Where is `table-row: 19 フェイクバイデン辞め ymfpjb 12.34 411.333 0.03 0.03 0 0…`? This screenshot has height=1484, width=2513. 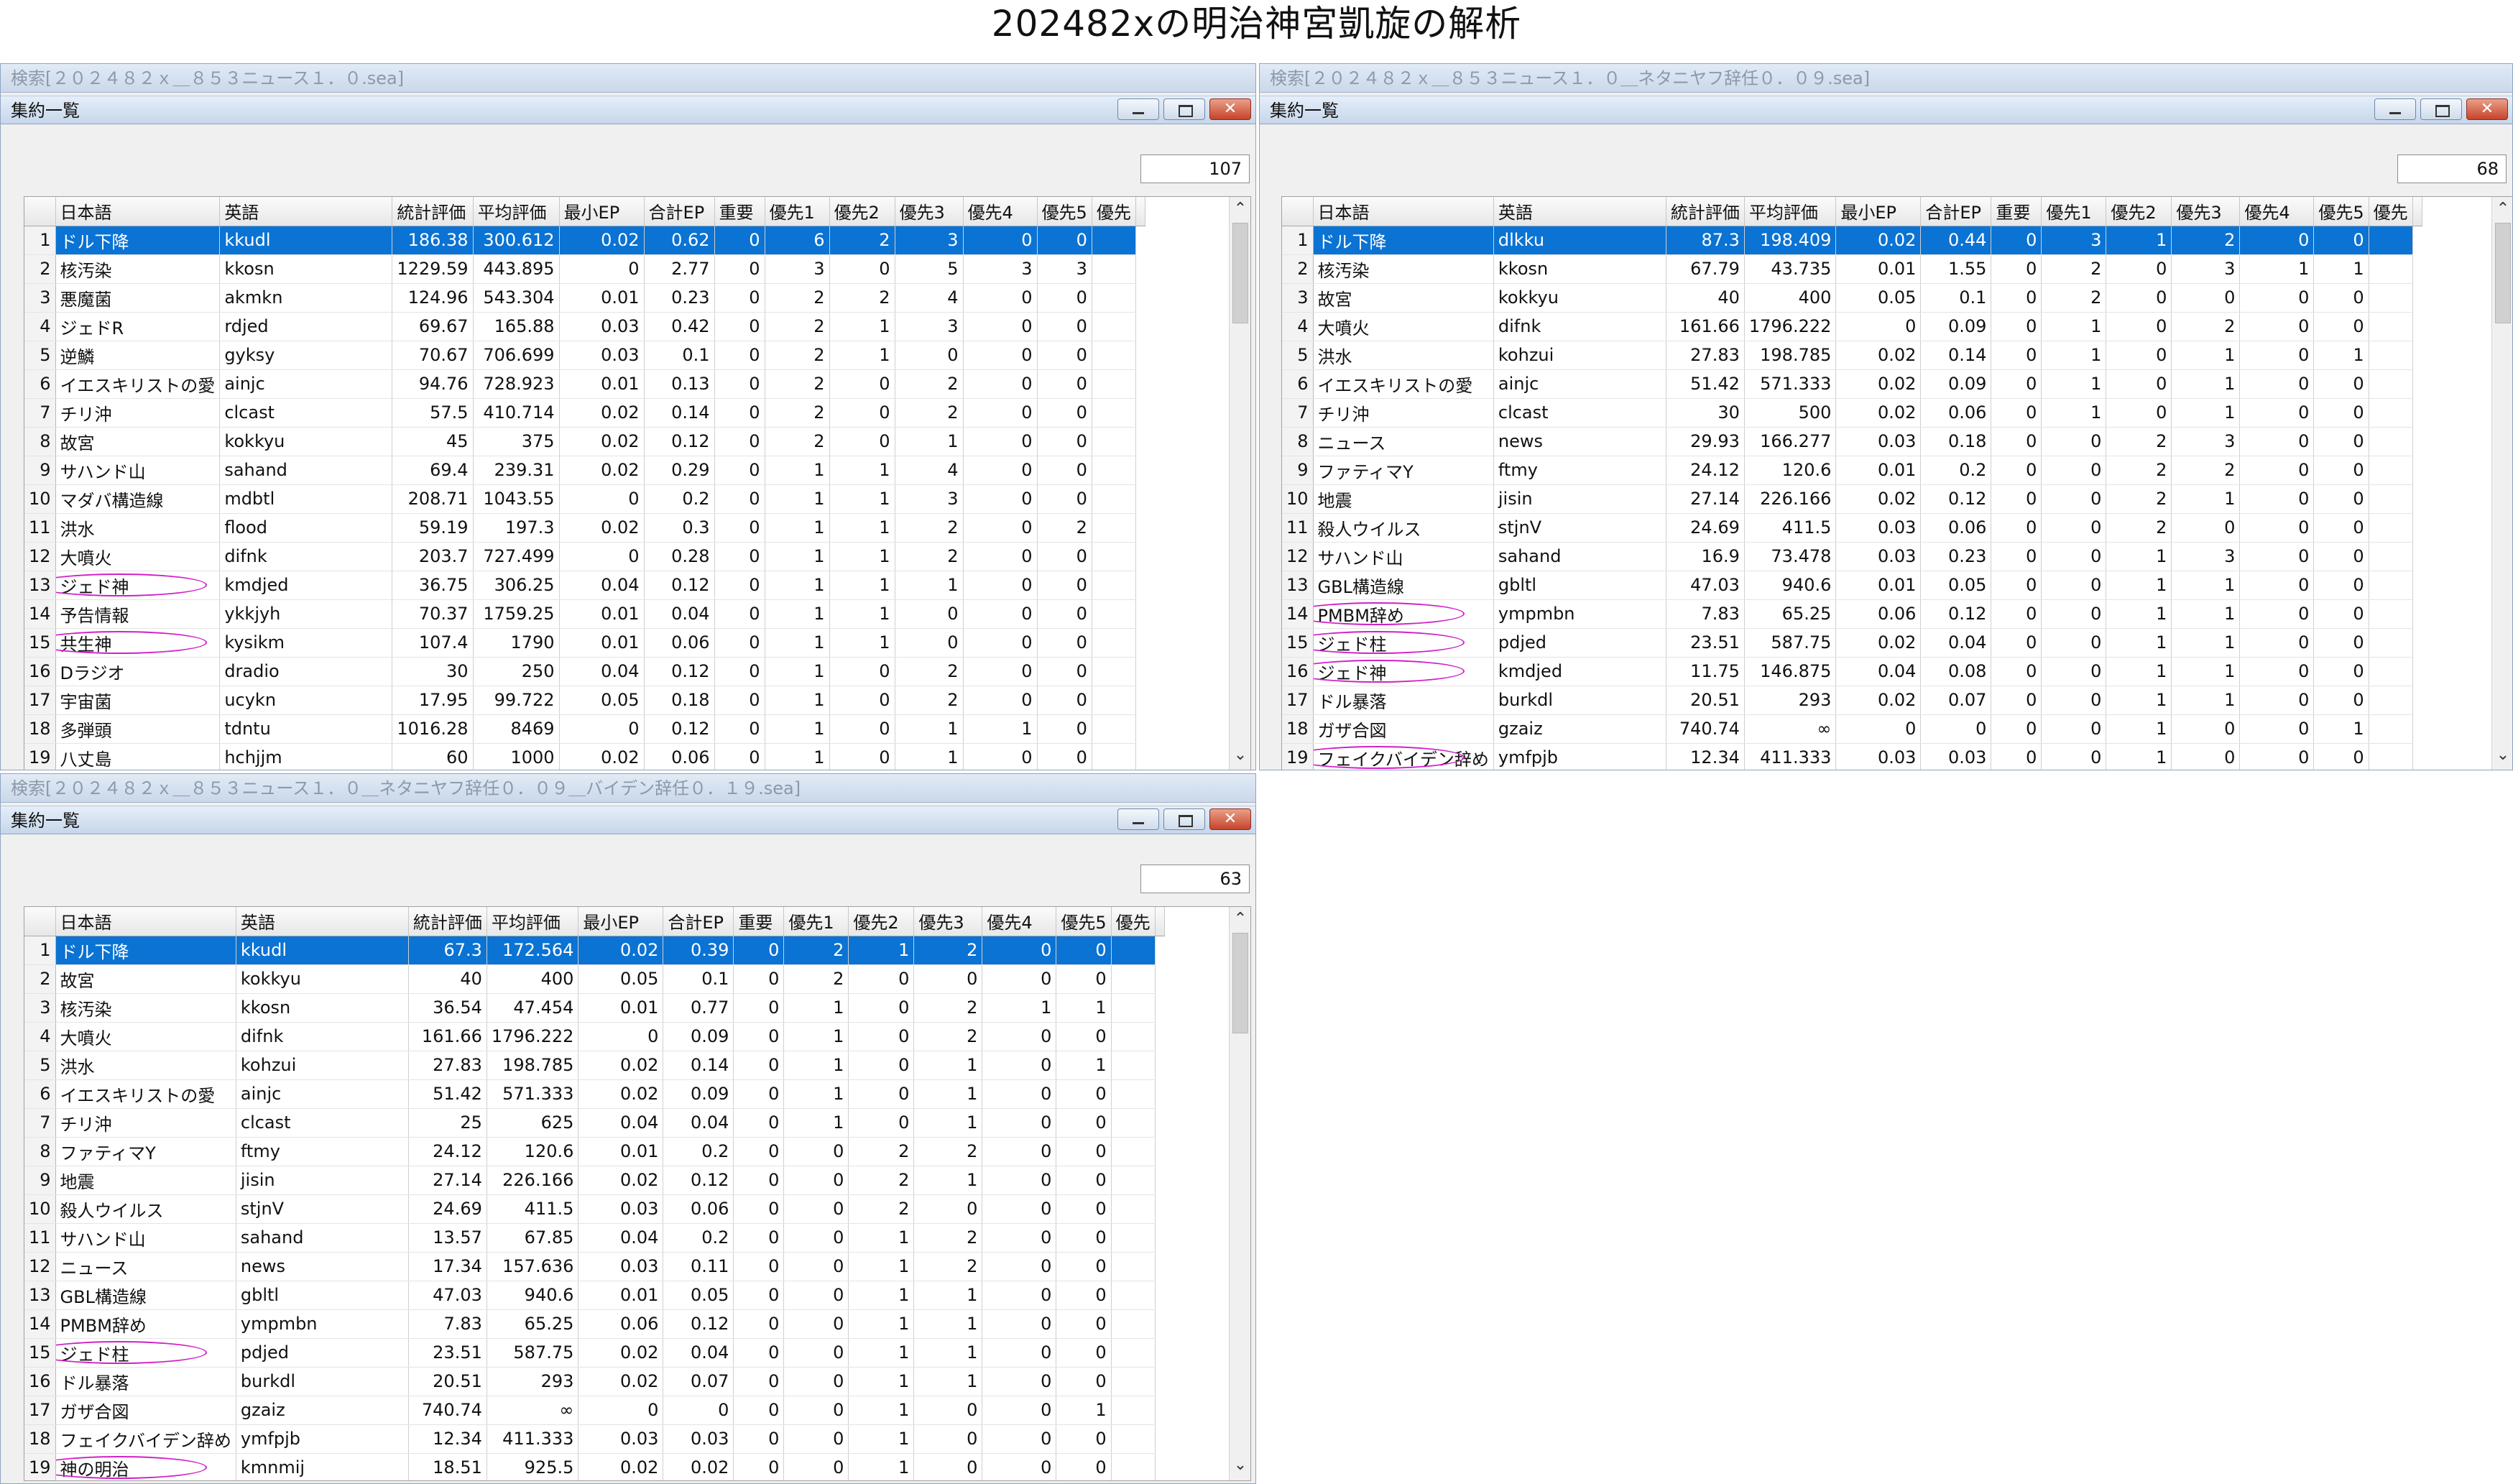 table-row: 19 フェイクバイデン辞め ymfpjb 12.34 411.333 0.03 0.03 0 0… is located at coordinates (1852, 757).